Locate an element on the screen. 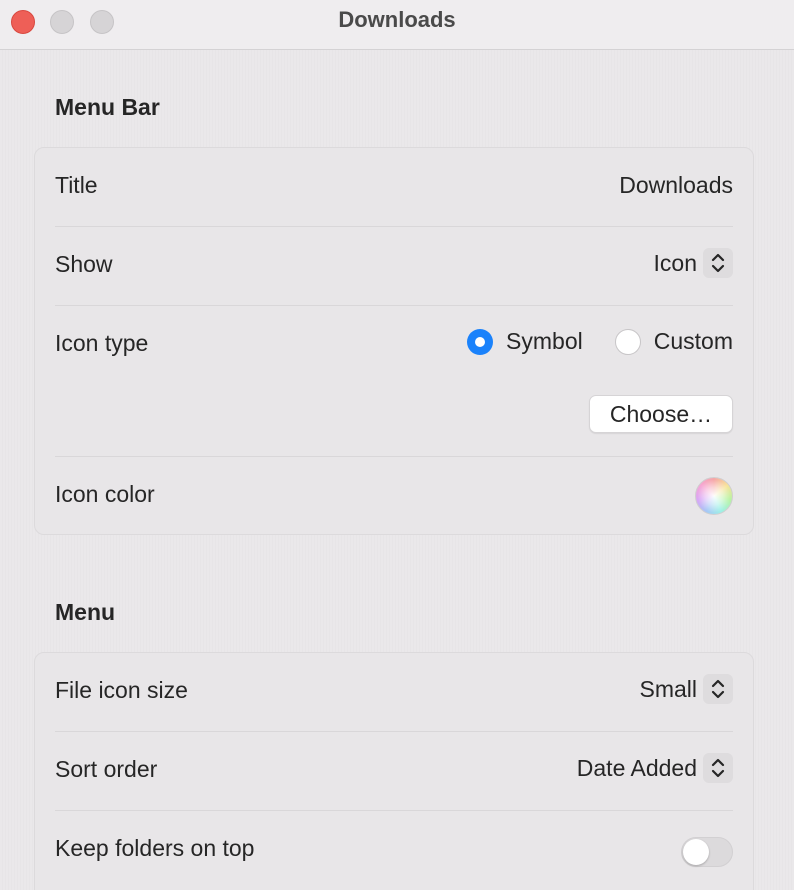 The height and width of the screenshot is (890, 794). keep-folders-on-top-toggle is located at coordinates (707, 852).